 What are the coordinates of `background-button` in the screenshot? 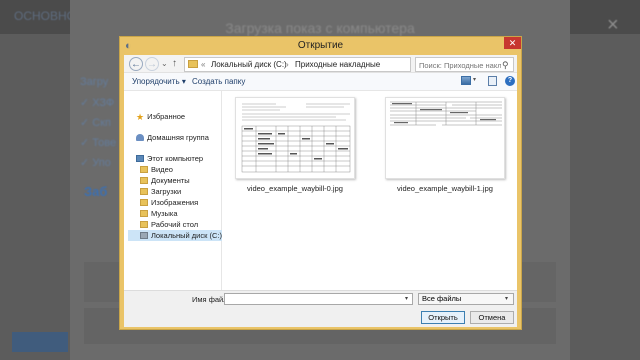 It's located at (40, 342).